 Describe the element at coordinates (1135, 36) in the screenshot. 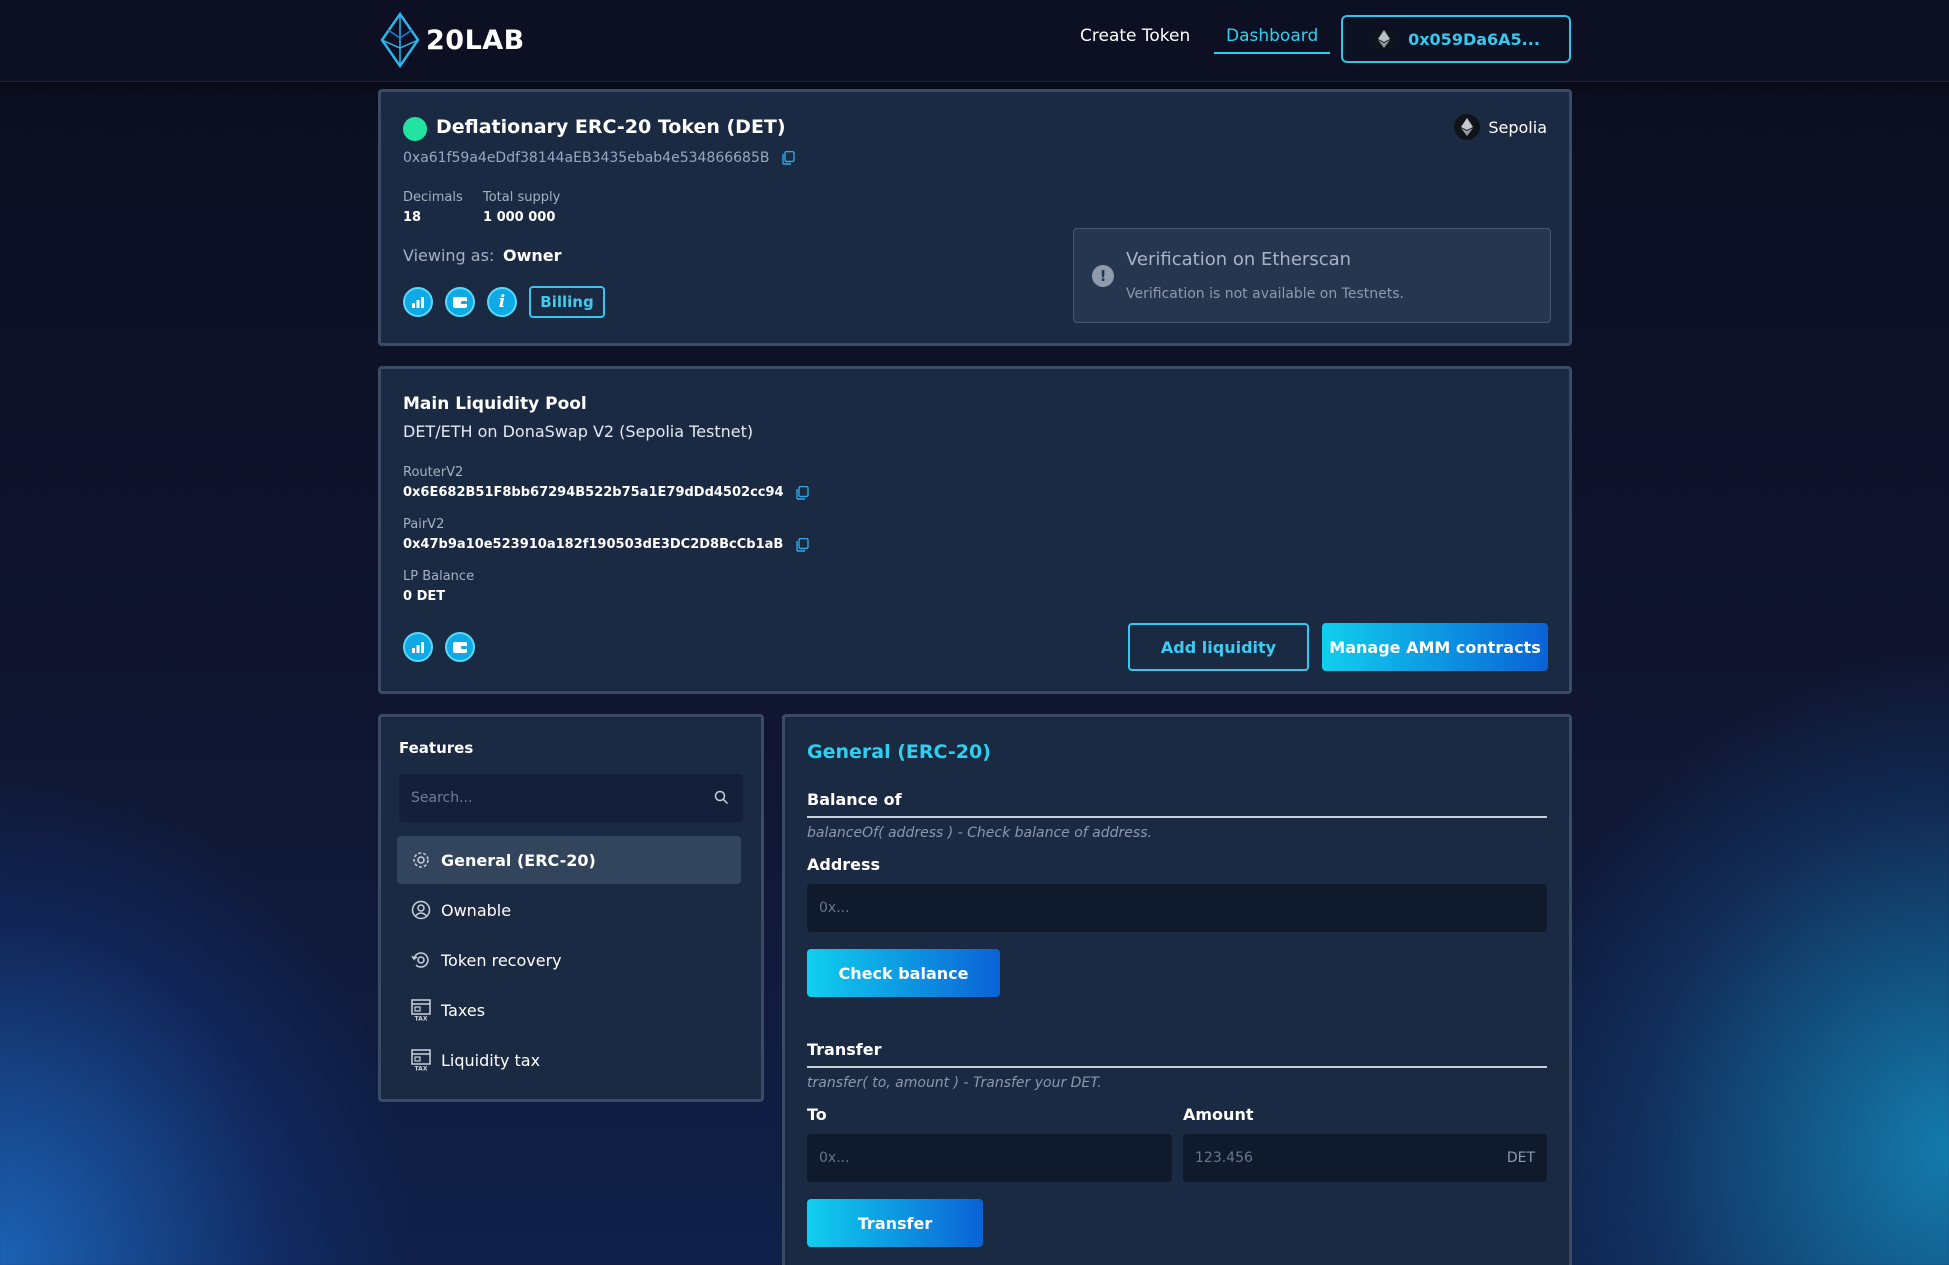

I see `nav-create-token: Create Token` at that location.